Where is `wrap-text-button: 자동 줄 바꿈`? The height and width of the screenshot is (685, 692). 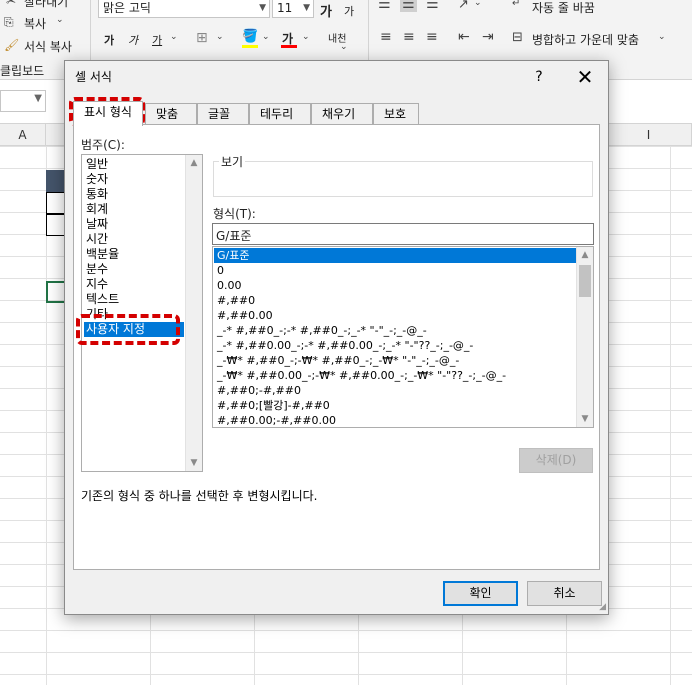 wrap-text-button: 자동 줄 바꿈 is located at coordinates (563, 8).